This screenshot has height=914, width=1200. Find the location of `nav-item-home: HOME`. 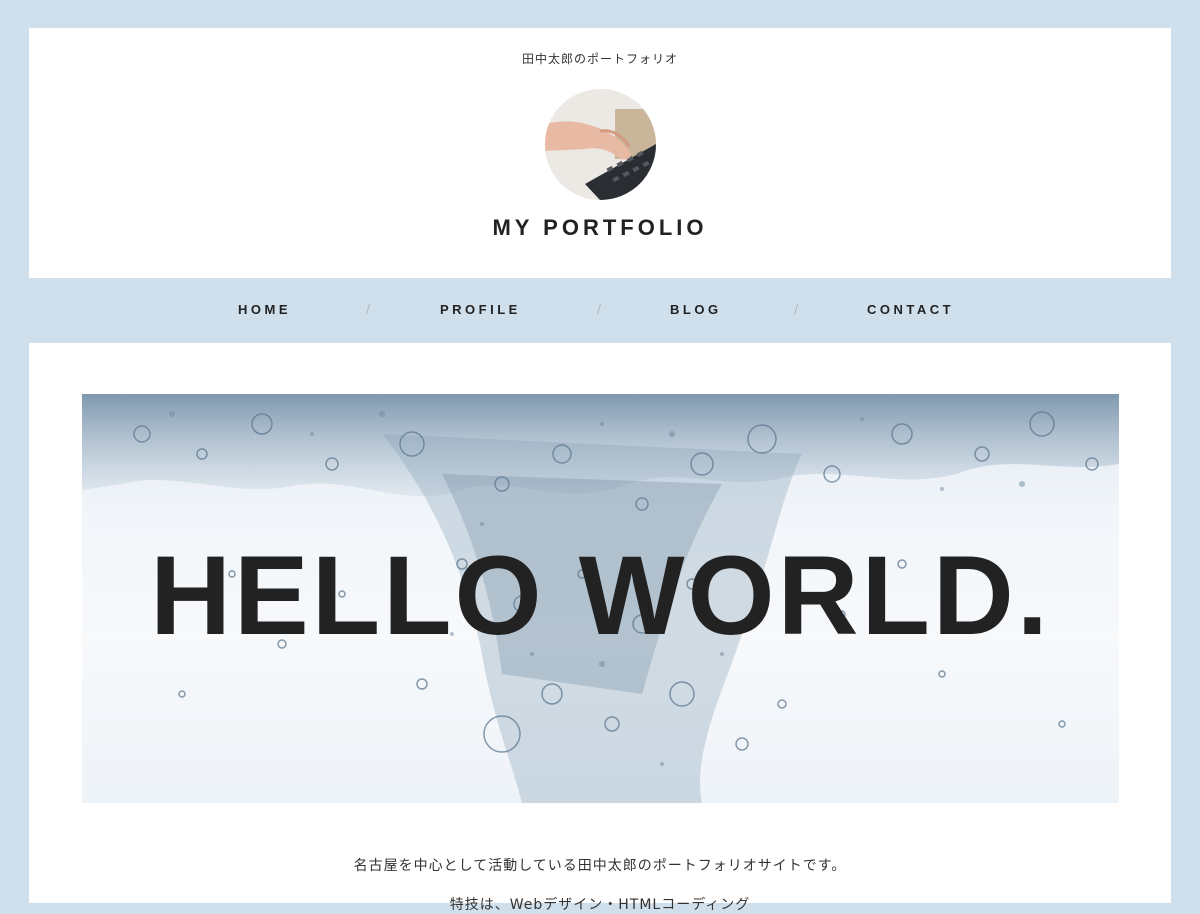

nav-item-home: HOME is located at coordinates (264, 309).